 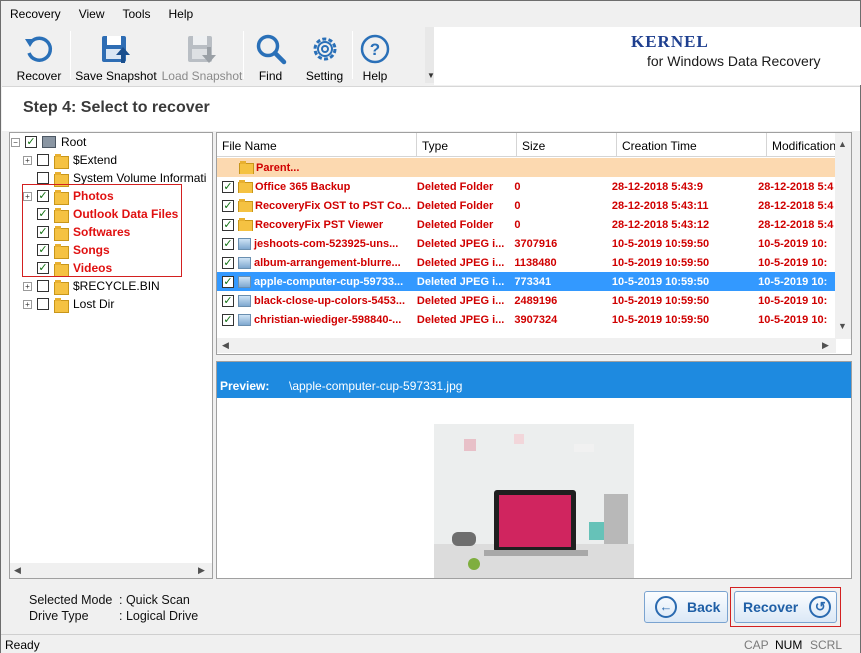 I want to click on expand-icon: −, so click(x=15, y=142).